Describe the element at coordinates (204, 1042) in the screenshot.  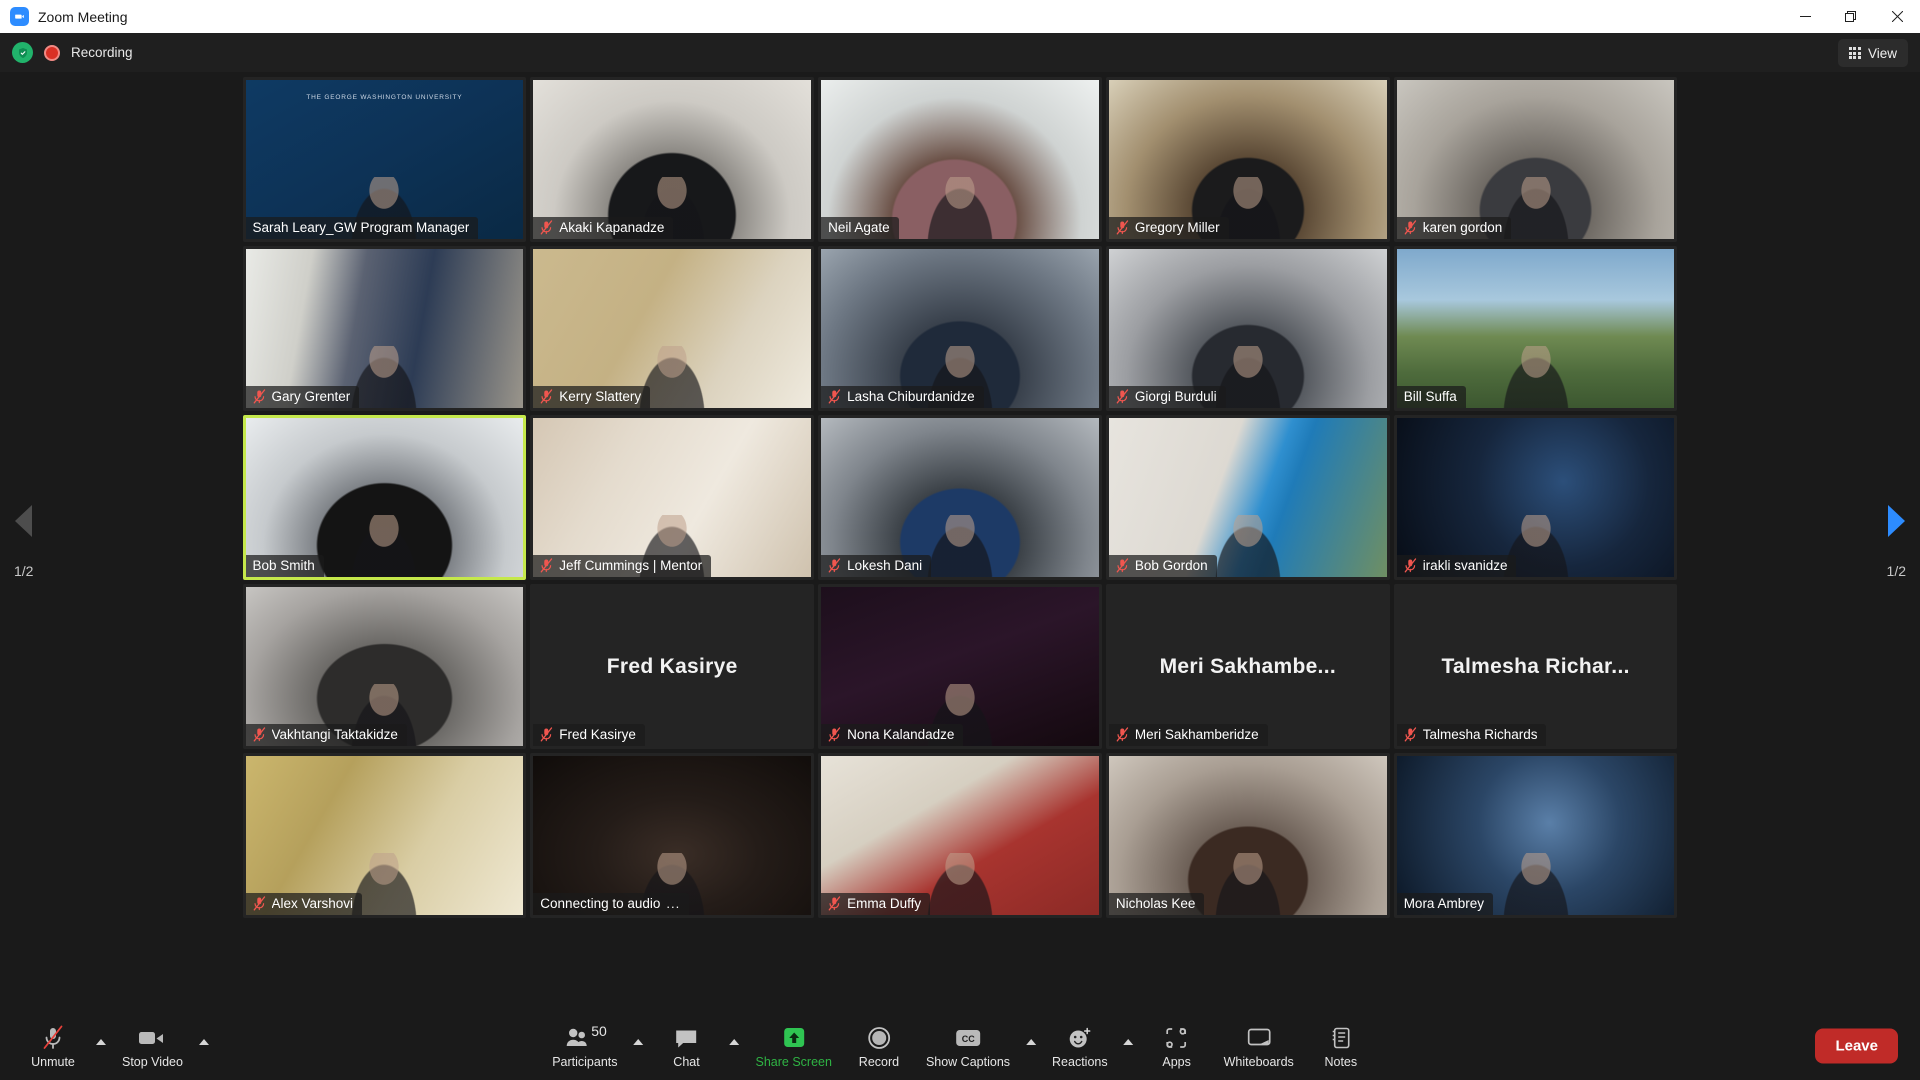
I see `video-options-caret` at that location.